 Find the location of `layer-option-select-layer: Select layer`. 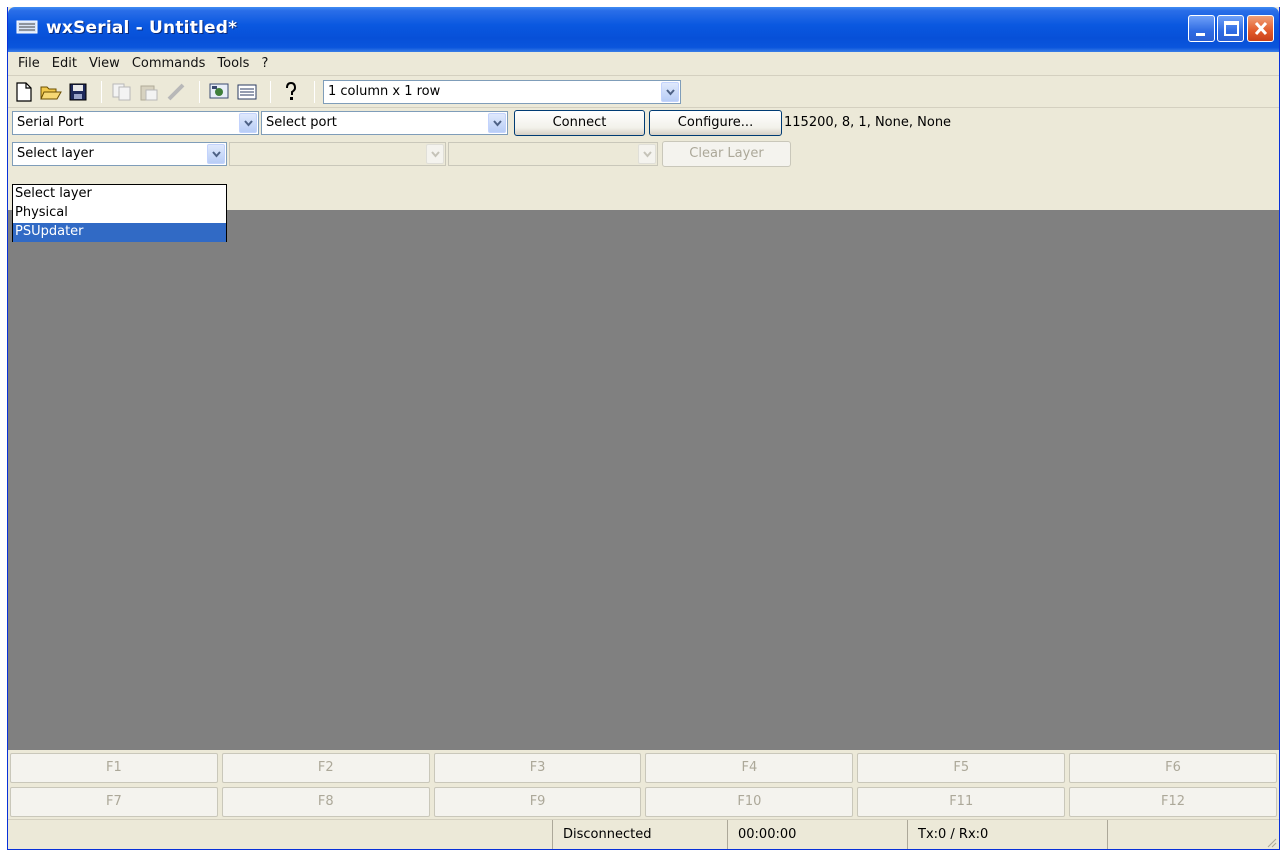

layer-option-select-layer: Select layer is located at coordinates (119, 194).